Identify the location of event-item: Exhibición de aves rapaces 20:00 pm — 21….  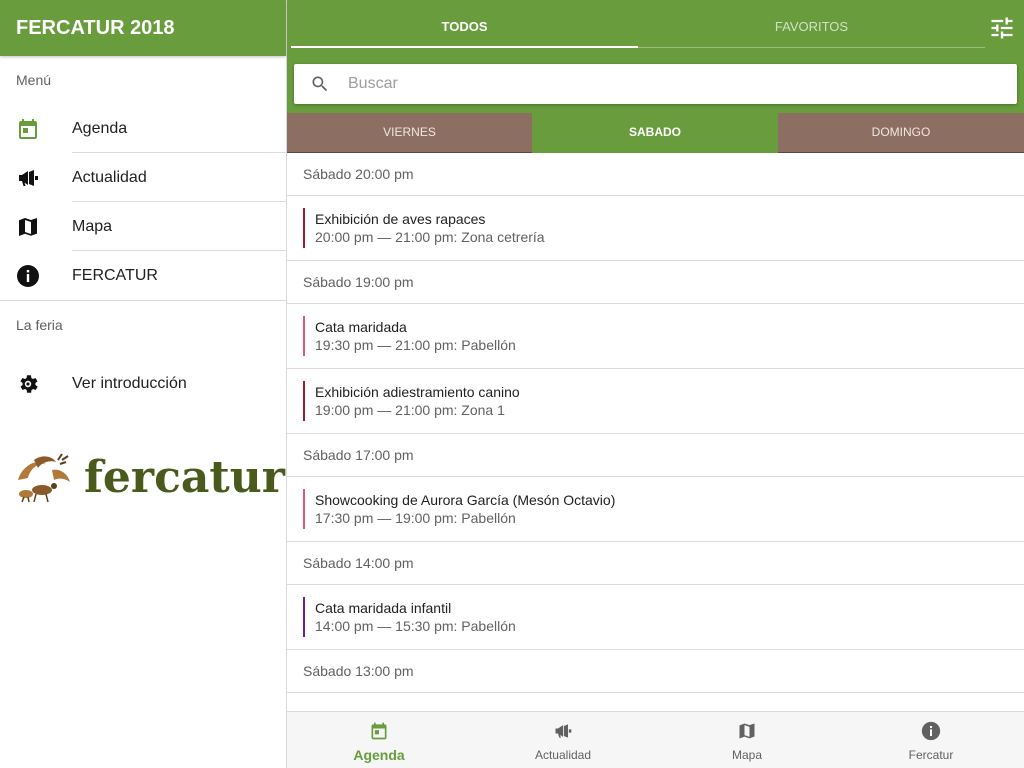
(655, 228).